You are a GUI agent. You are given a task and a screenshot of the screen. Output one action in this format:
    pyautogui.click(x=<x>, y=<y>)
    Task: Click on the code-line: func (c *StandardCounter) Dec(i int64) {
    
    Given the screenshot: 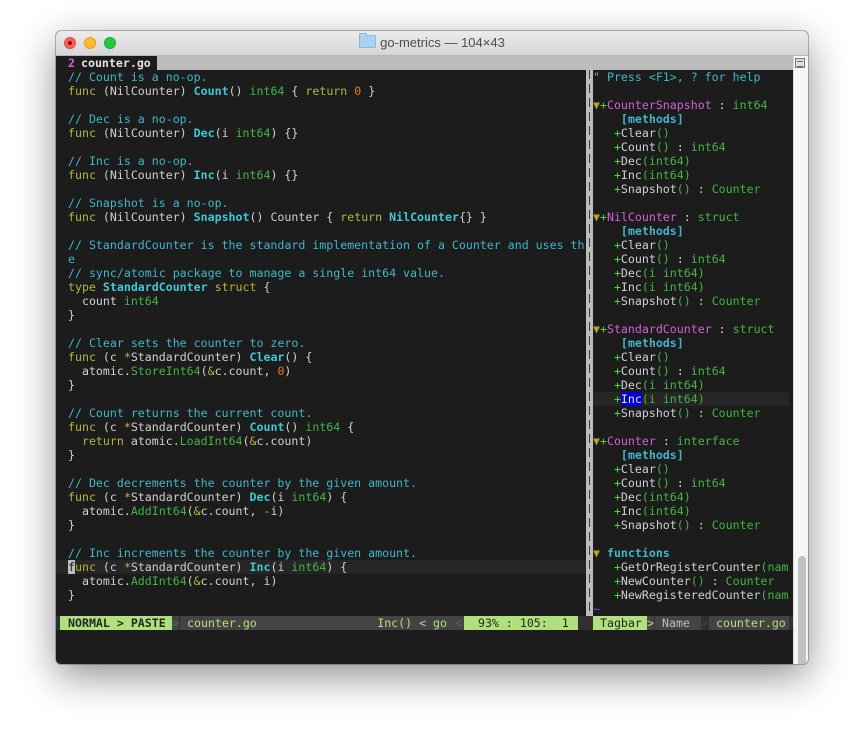 What is the action you would take?
    pyautogui.click(x=321, y=497)
    